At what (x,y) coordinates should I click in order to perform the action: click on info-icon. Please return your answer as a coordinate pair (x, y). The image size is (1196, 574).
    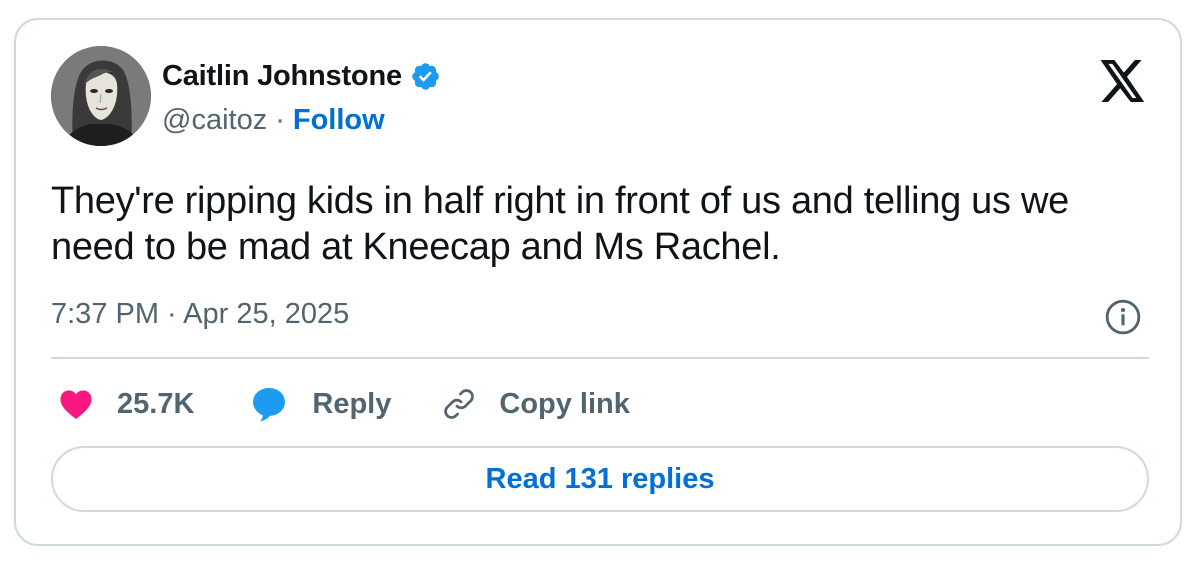
    Looking at the image, I should click on (1123, 317).